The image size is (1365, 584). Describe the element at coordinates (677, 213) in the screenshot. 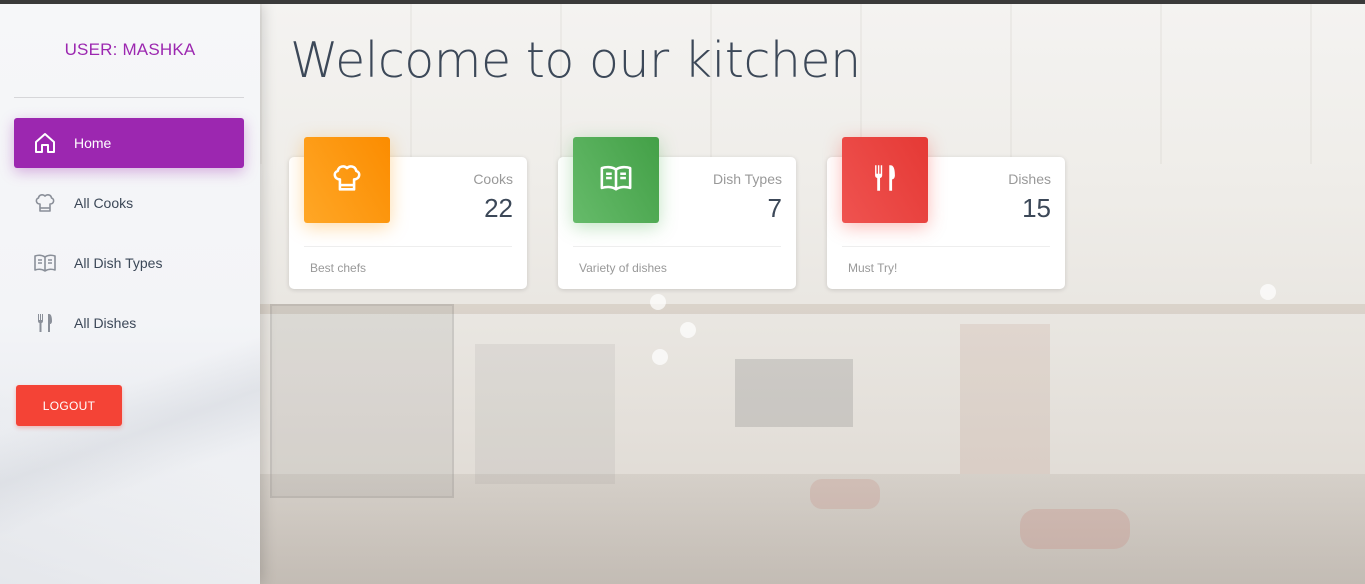

I see `stat-card-dish-types: Dish Types 7 Variety of dishes` at that location.